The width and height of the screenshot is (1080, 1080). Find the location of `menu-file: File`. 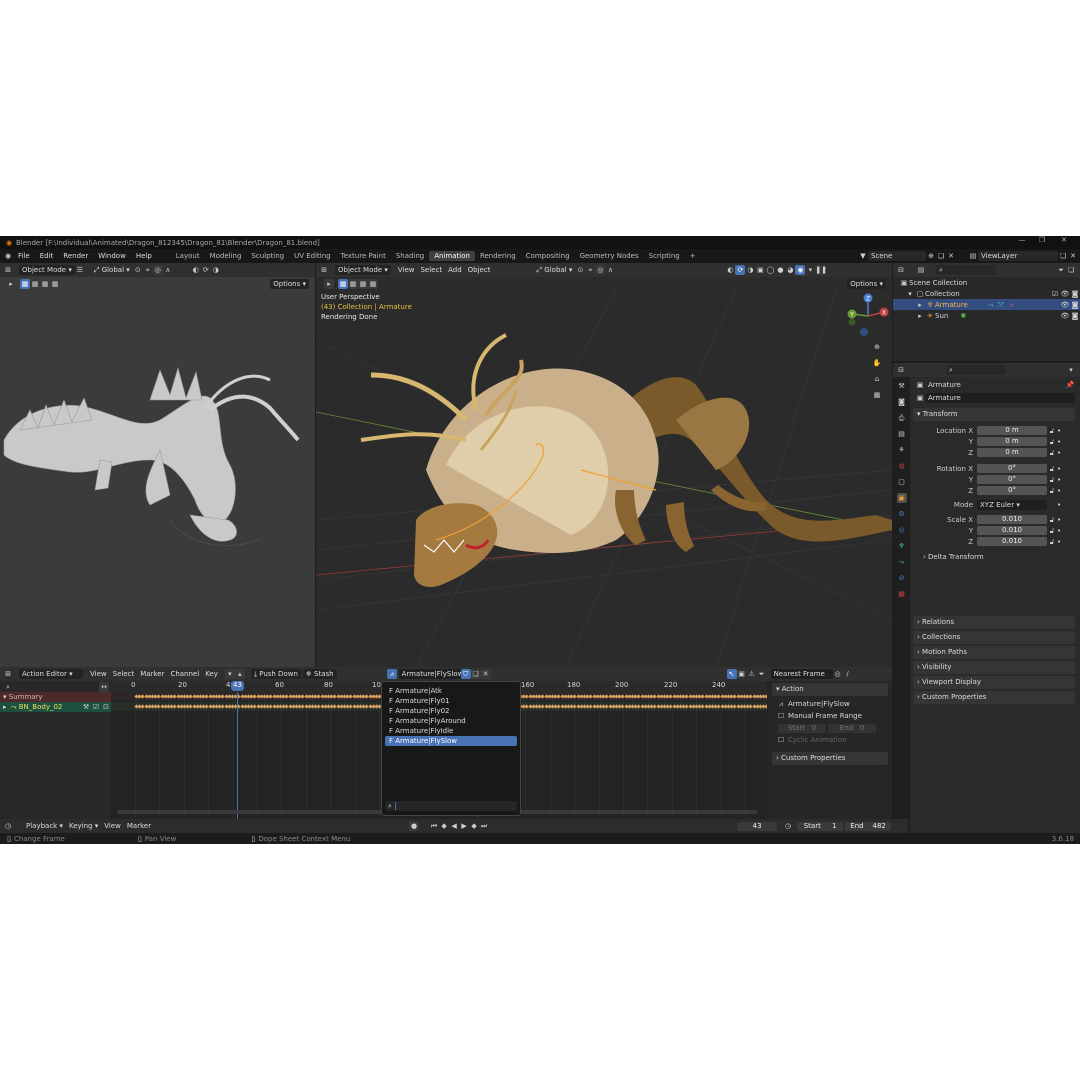

menu-file: File is located at coordinates (24, 256).